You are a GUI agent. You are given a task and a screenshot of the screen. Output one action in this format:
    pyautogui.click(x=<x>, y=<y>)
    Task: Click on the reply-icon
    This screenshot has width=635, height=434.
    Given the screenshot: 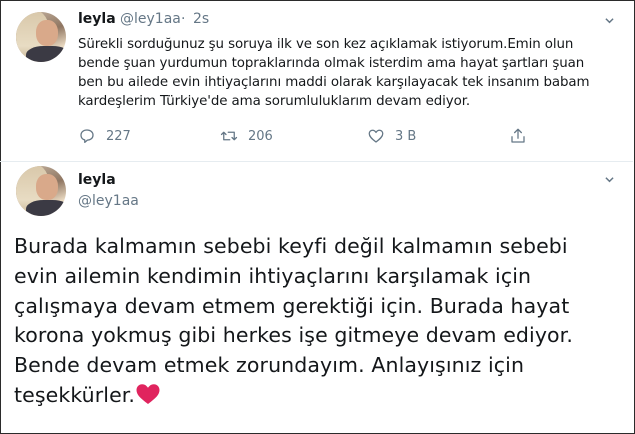 What is the action you would take?
    pyautogui.click(x=87, y=136)
    